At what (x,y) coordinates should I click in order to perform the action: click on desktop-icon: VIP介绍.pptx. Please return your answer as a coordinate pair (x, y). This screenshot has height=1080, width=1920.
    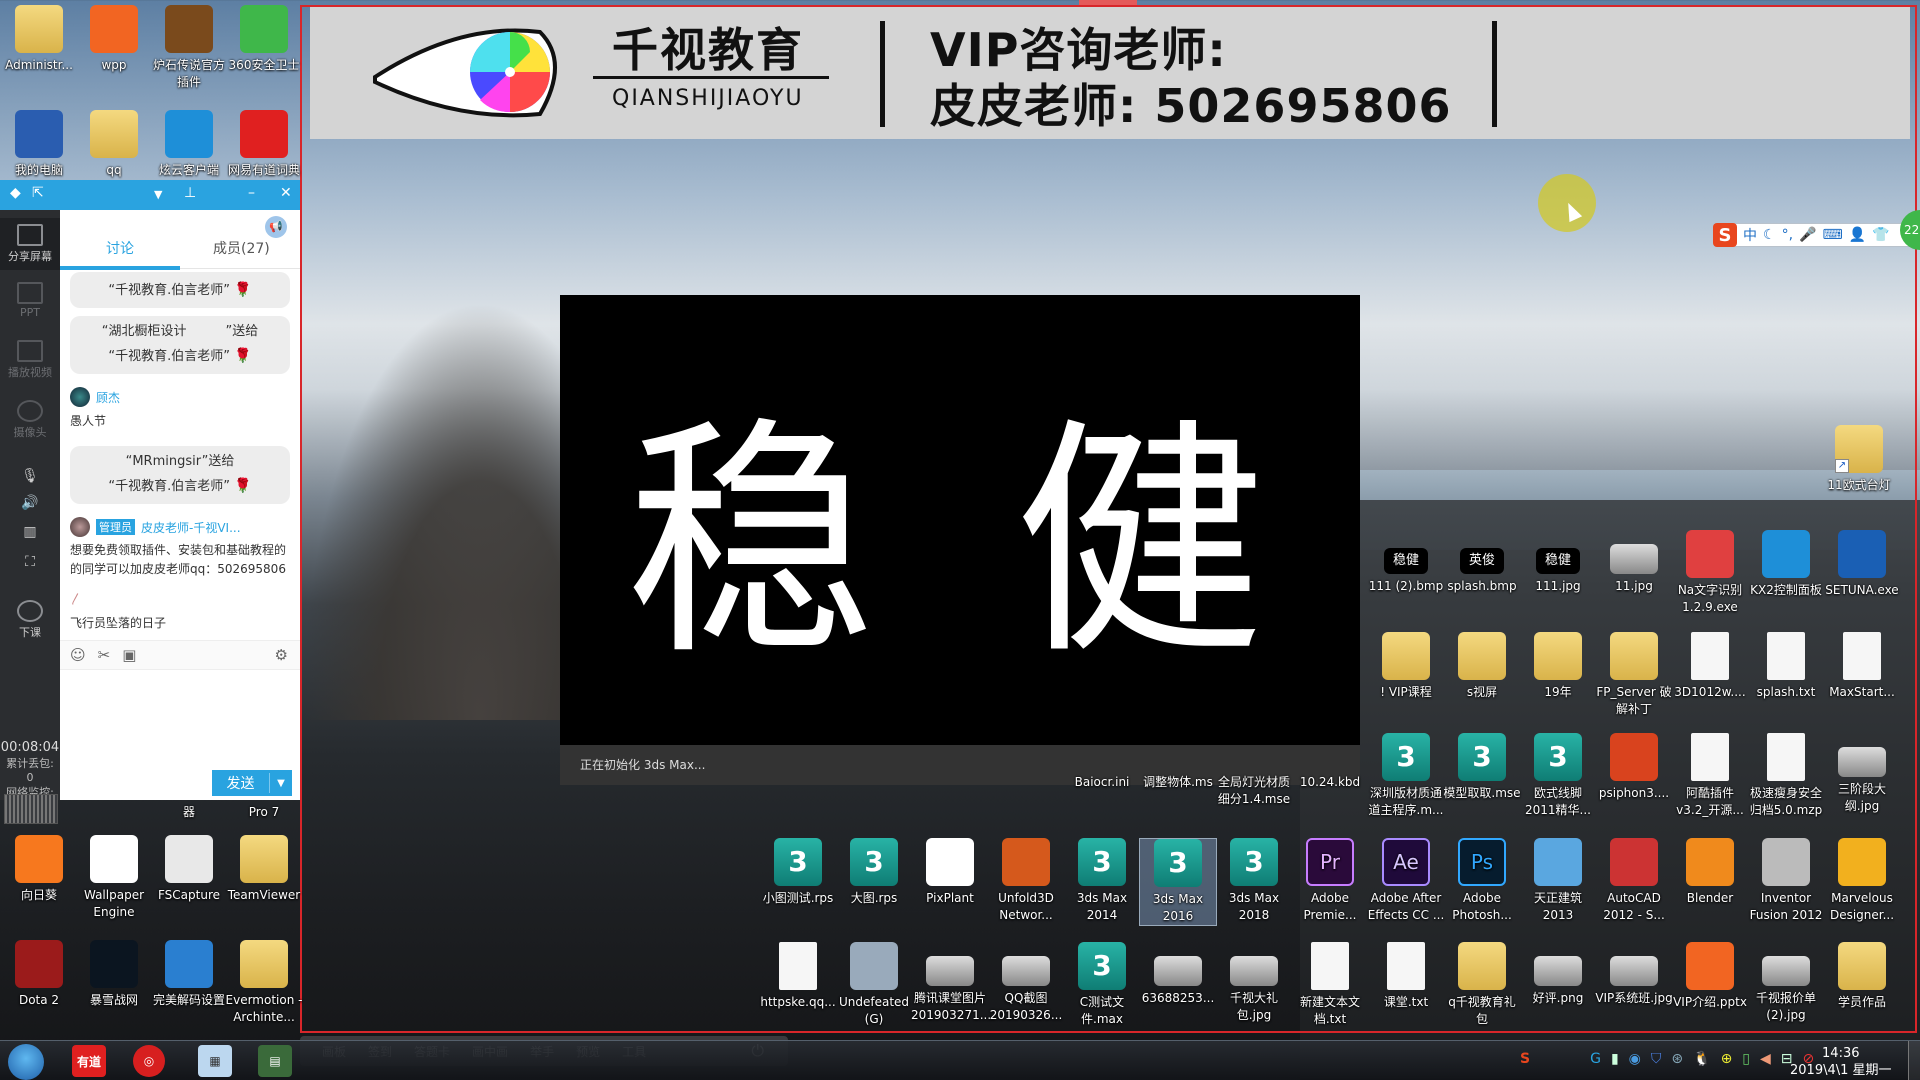
    Looking at the image, I should click on (1710, 976).